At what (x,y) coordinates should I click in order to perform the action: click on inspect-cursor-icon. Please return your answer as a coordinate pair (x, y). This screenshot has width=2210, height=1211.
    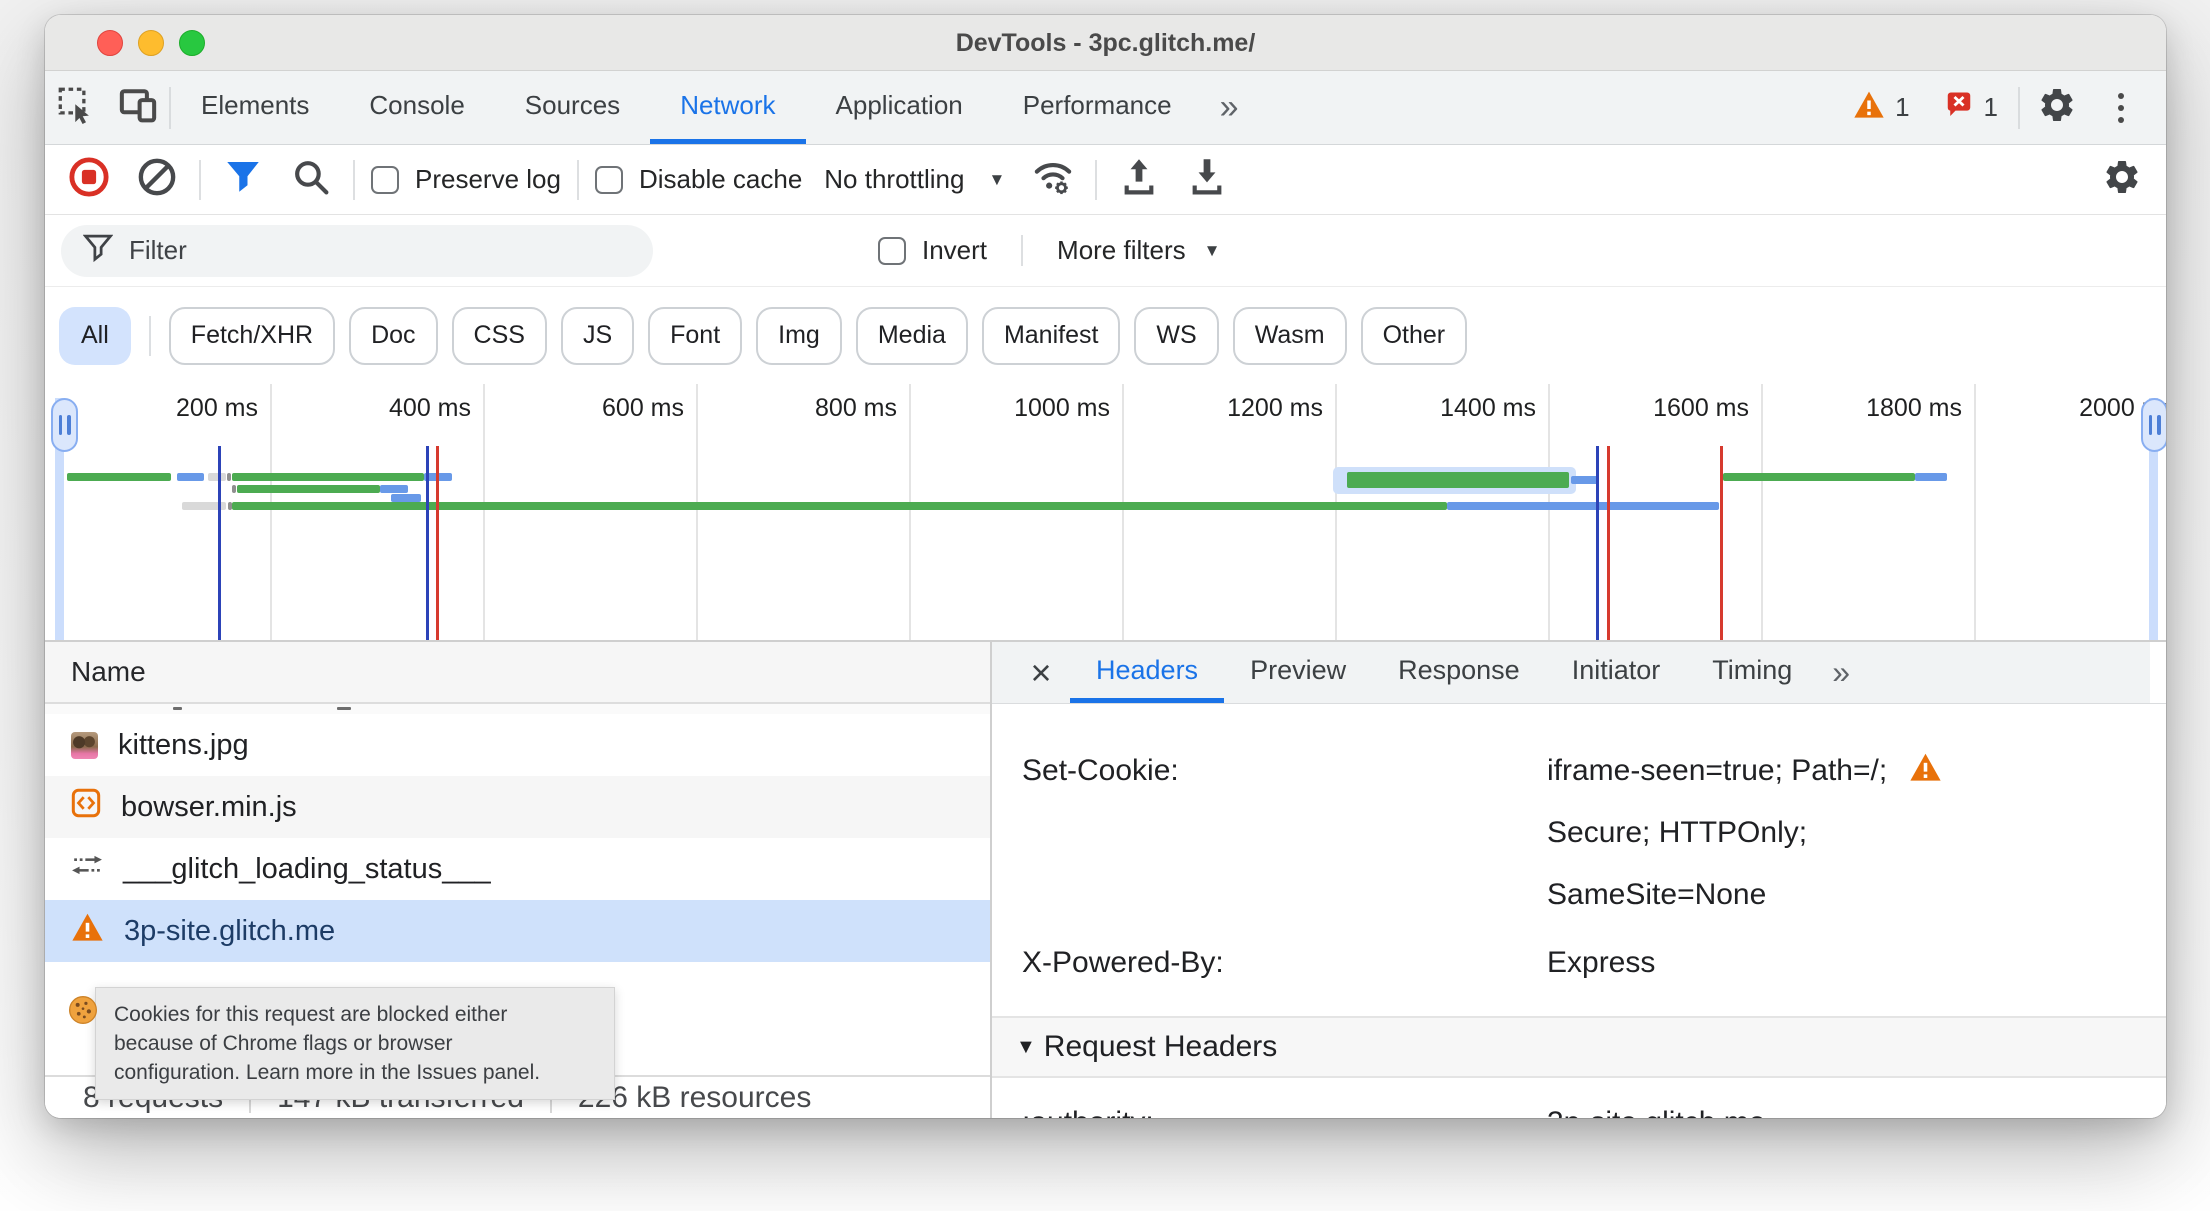
    Looking at the image, I should click on (76, 107).